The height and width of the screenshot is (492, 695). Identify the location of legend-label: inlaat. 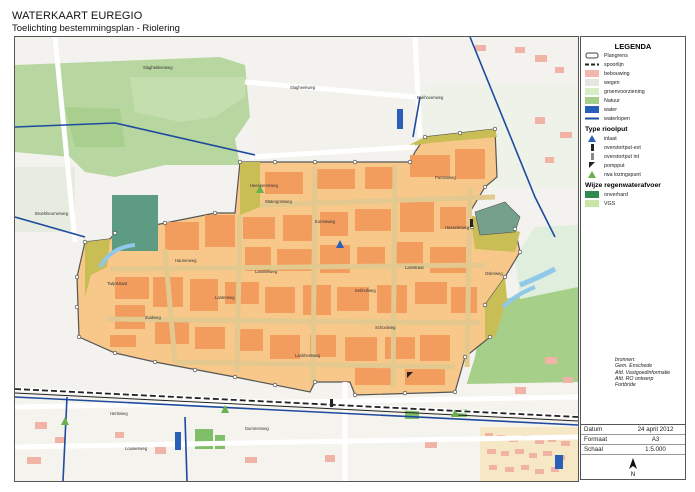
(610, 138).